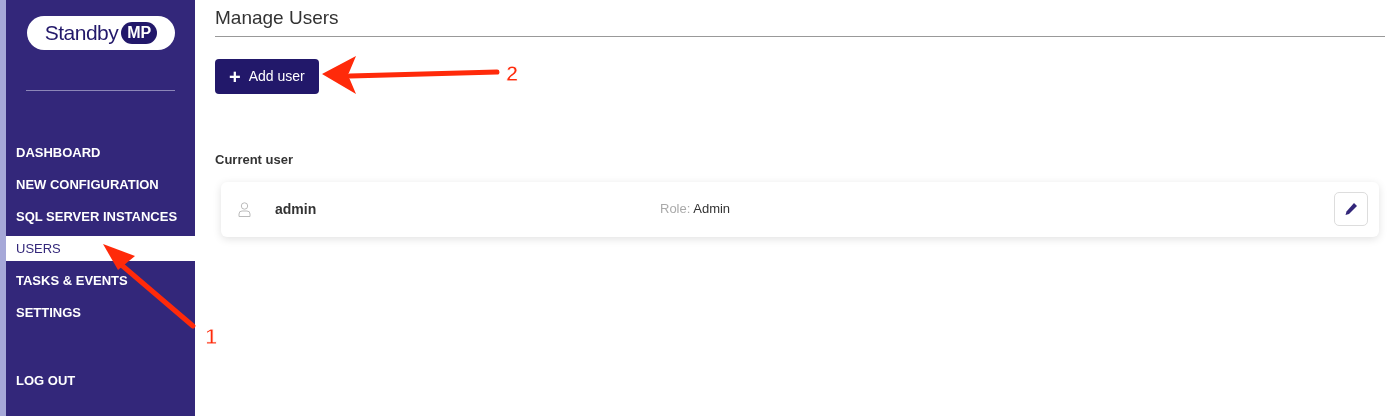 The width and height of the screenshot is (1400, 416). I want to click on logout-link: LOG OUT, so click(100, 381).